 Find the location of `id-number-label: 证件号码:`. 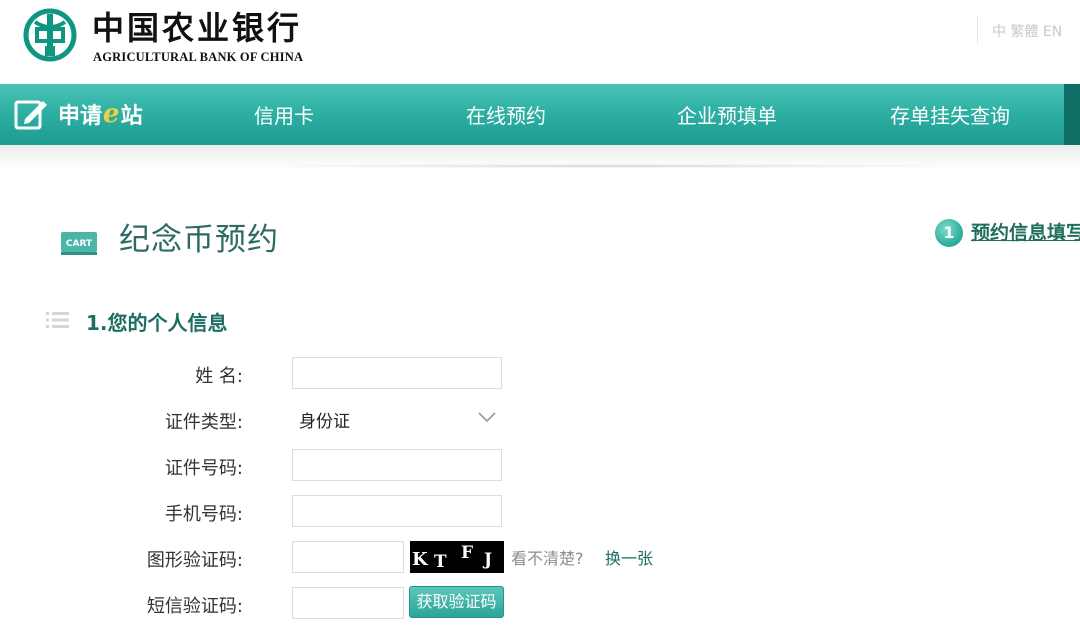

id-number-label: 证件号码: is located at coordinates (203, 468).